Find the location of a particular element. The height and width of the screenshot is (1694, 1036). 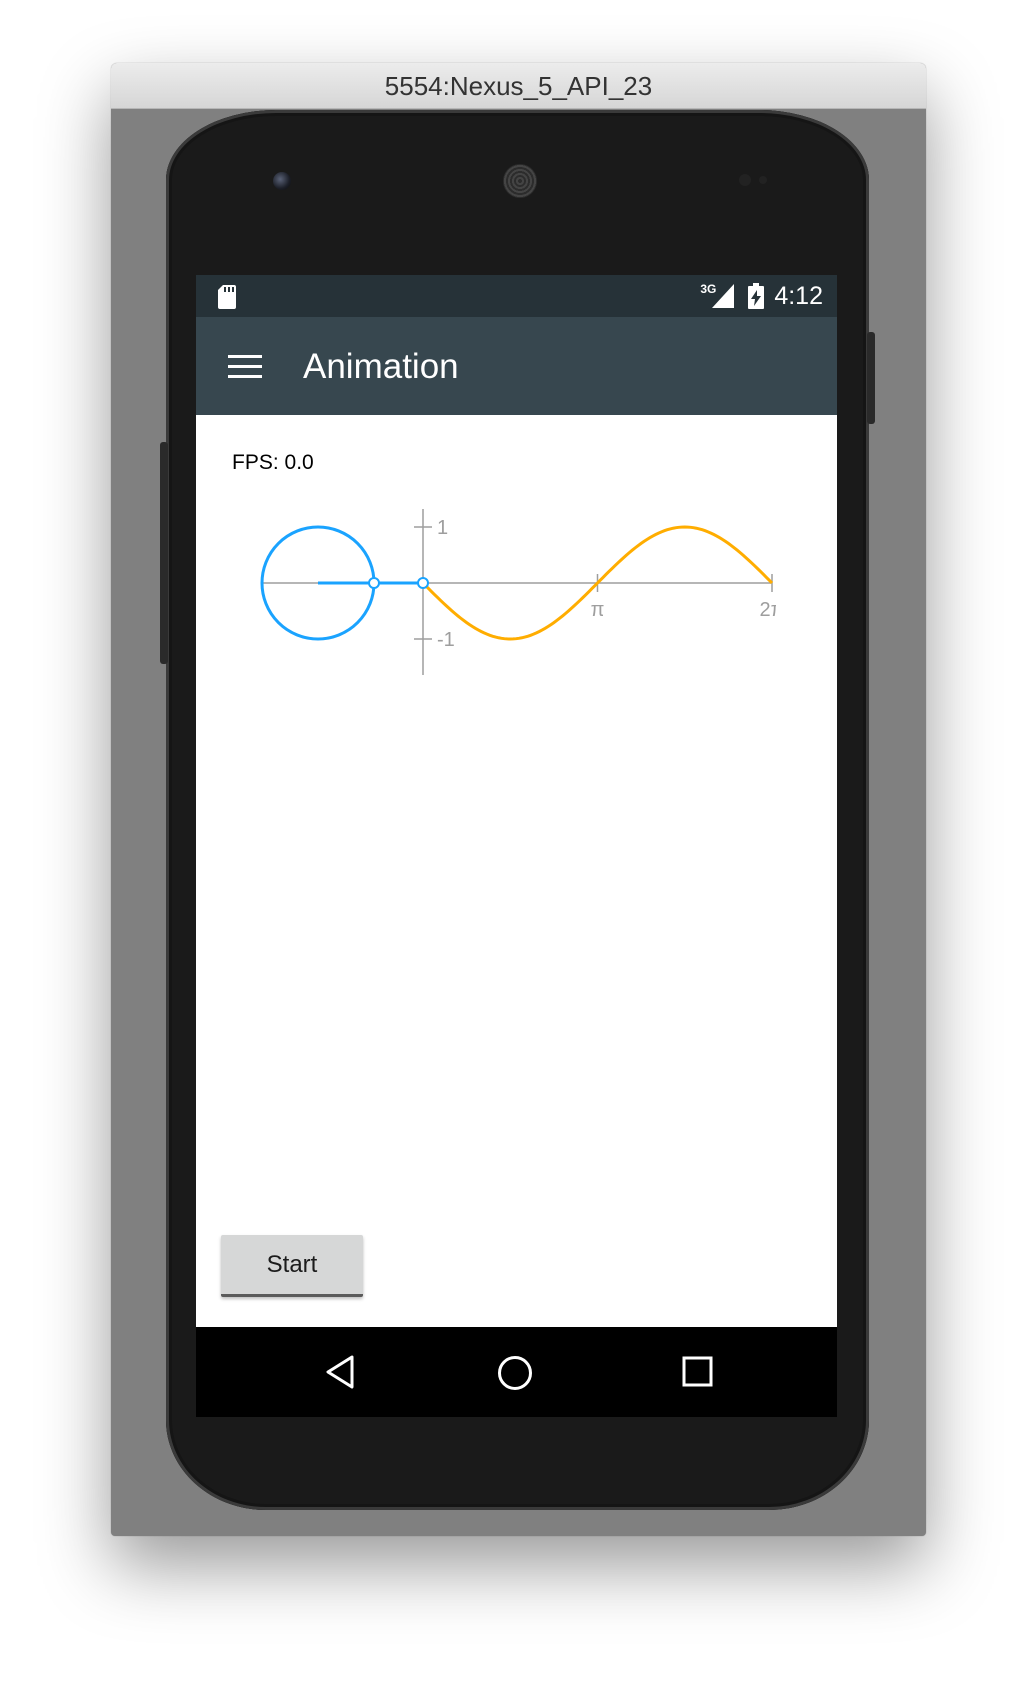

x-tick-label: π is located at coordinates (598, 610).